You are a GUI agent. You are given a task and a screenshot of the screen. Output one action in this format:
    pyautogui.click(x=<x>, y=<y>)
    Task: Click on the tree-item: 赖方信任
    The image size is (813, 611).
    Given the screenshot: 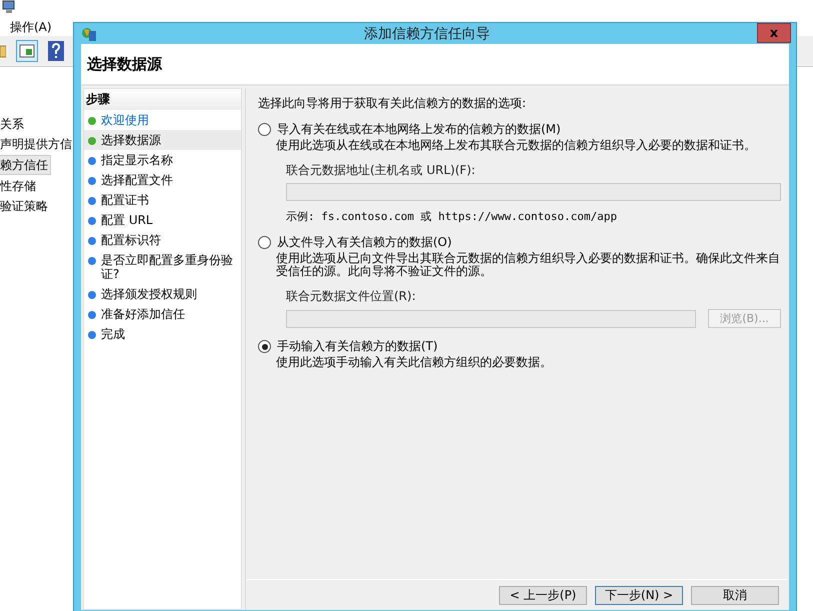 What is the action you would take?
    pyautogui.click(x=25, y=165)
    